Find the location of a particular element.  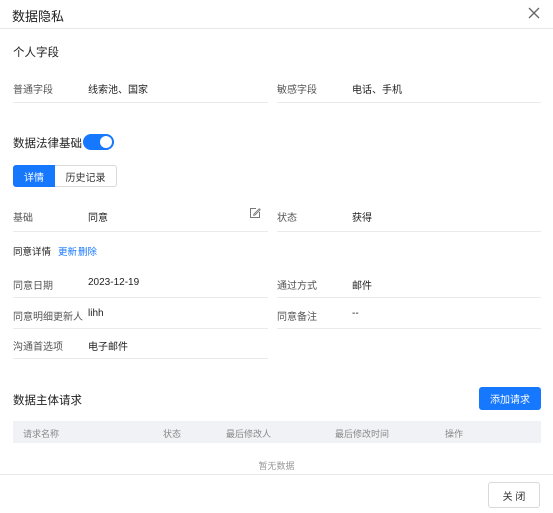

subject-requests-title: 数据主体请求 is located at coordinates (47, 401).